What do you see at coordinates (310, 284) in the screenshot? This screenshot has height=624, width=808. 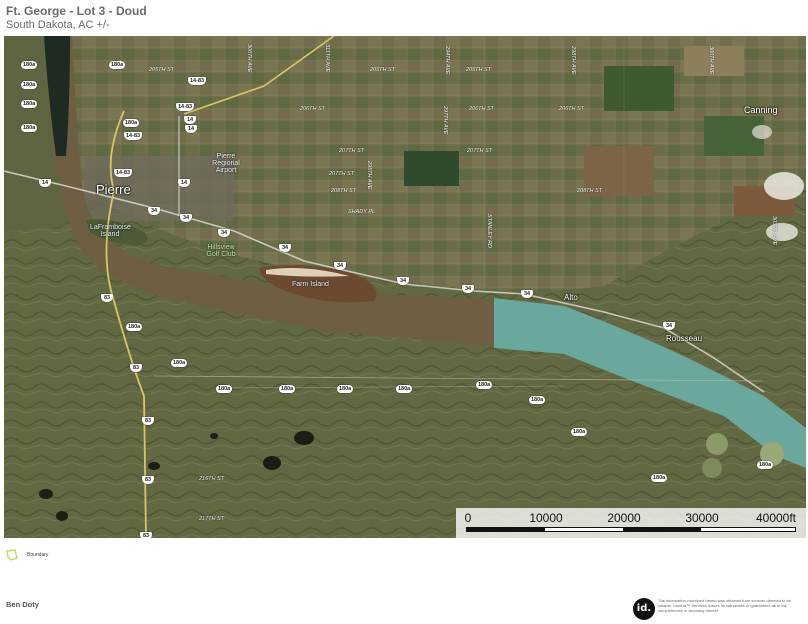 I see `farm-island-label: Farm Island` at bounding box center [310, 284].